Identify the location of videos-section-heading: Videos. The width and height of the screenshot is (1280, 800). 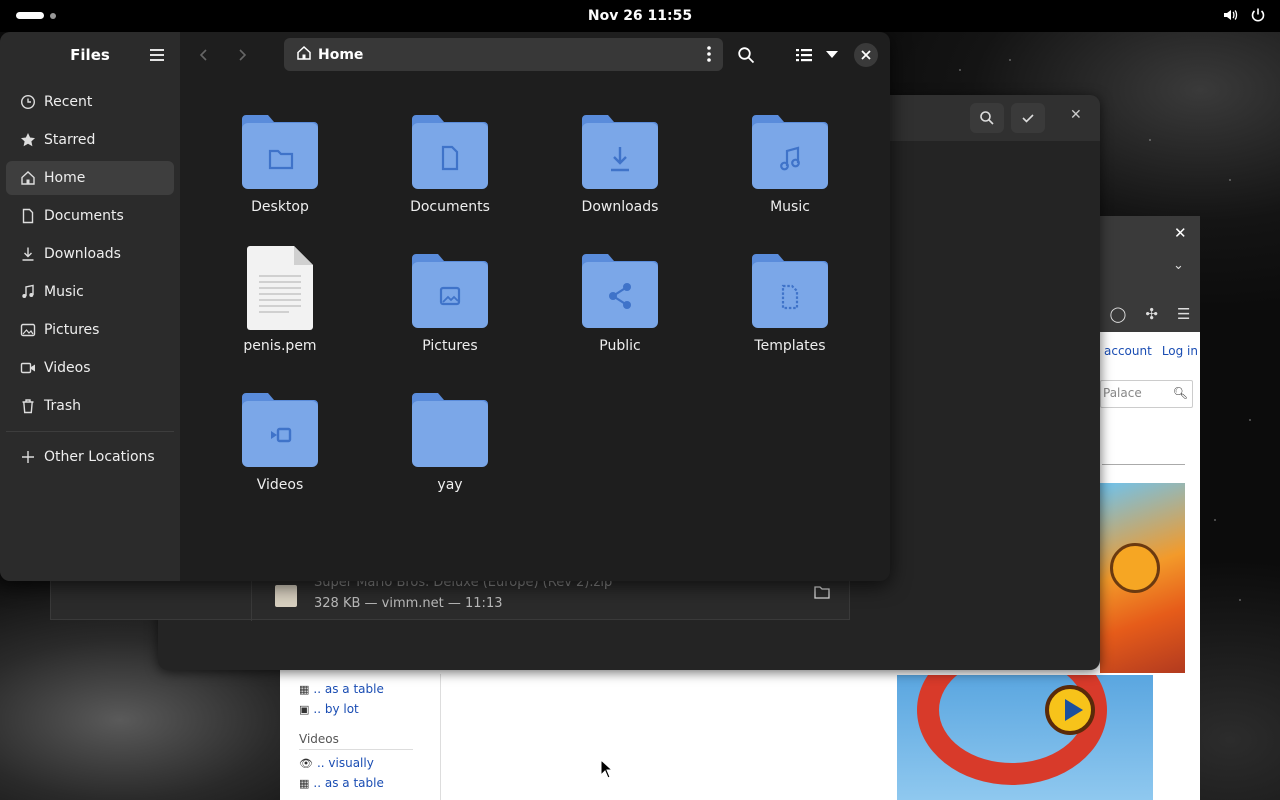
(356, 741).